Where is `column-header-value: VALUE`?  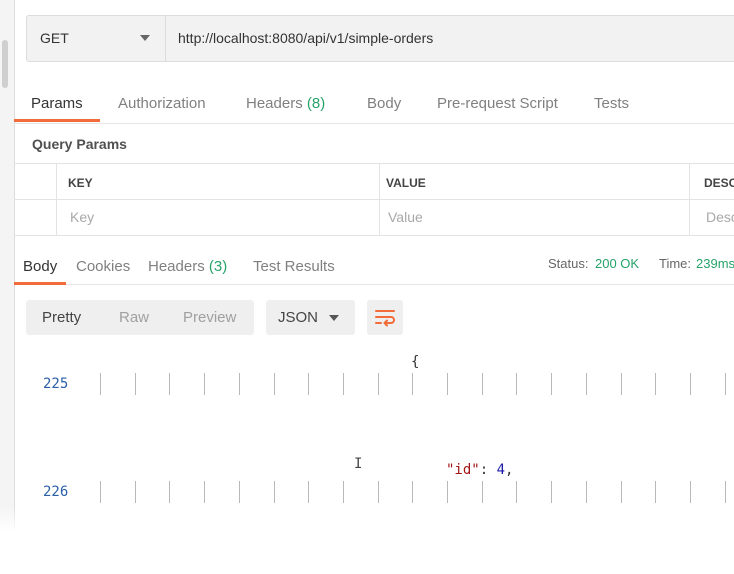 column-header-value: VALUE is located at coordinates (406, 183).